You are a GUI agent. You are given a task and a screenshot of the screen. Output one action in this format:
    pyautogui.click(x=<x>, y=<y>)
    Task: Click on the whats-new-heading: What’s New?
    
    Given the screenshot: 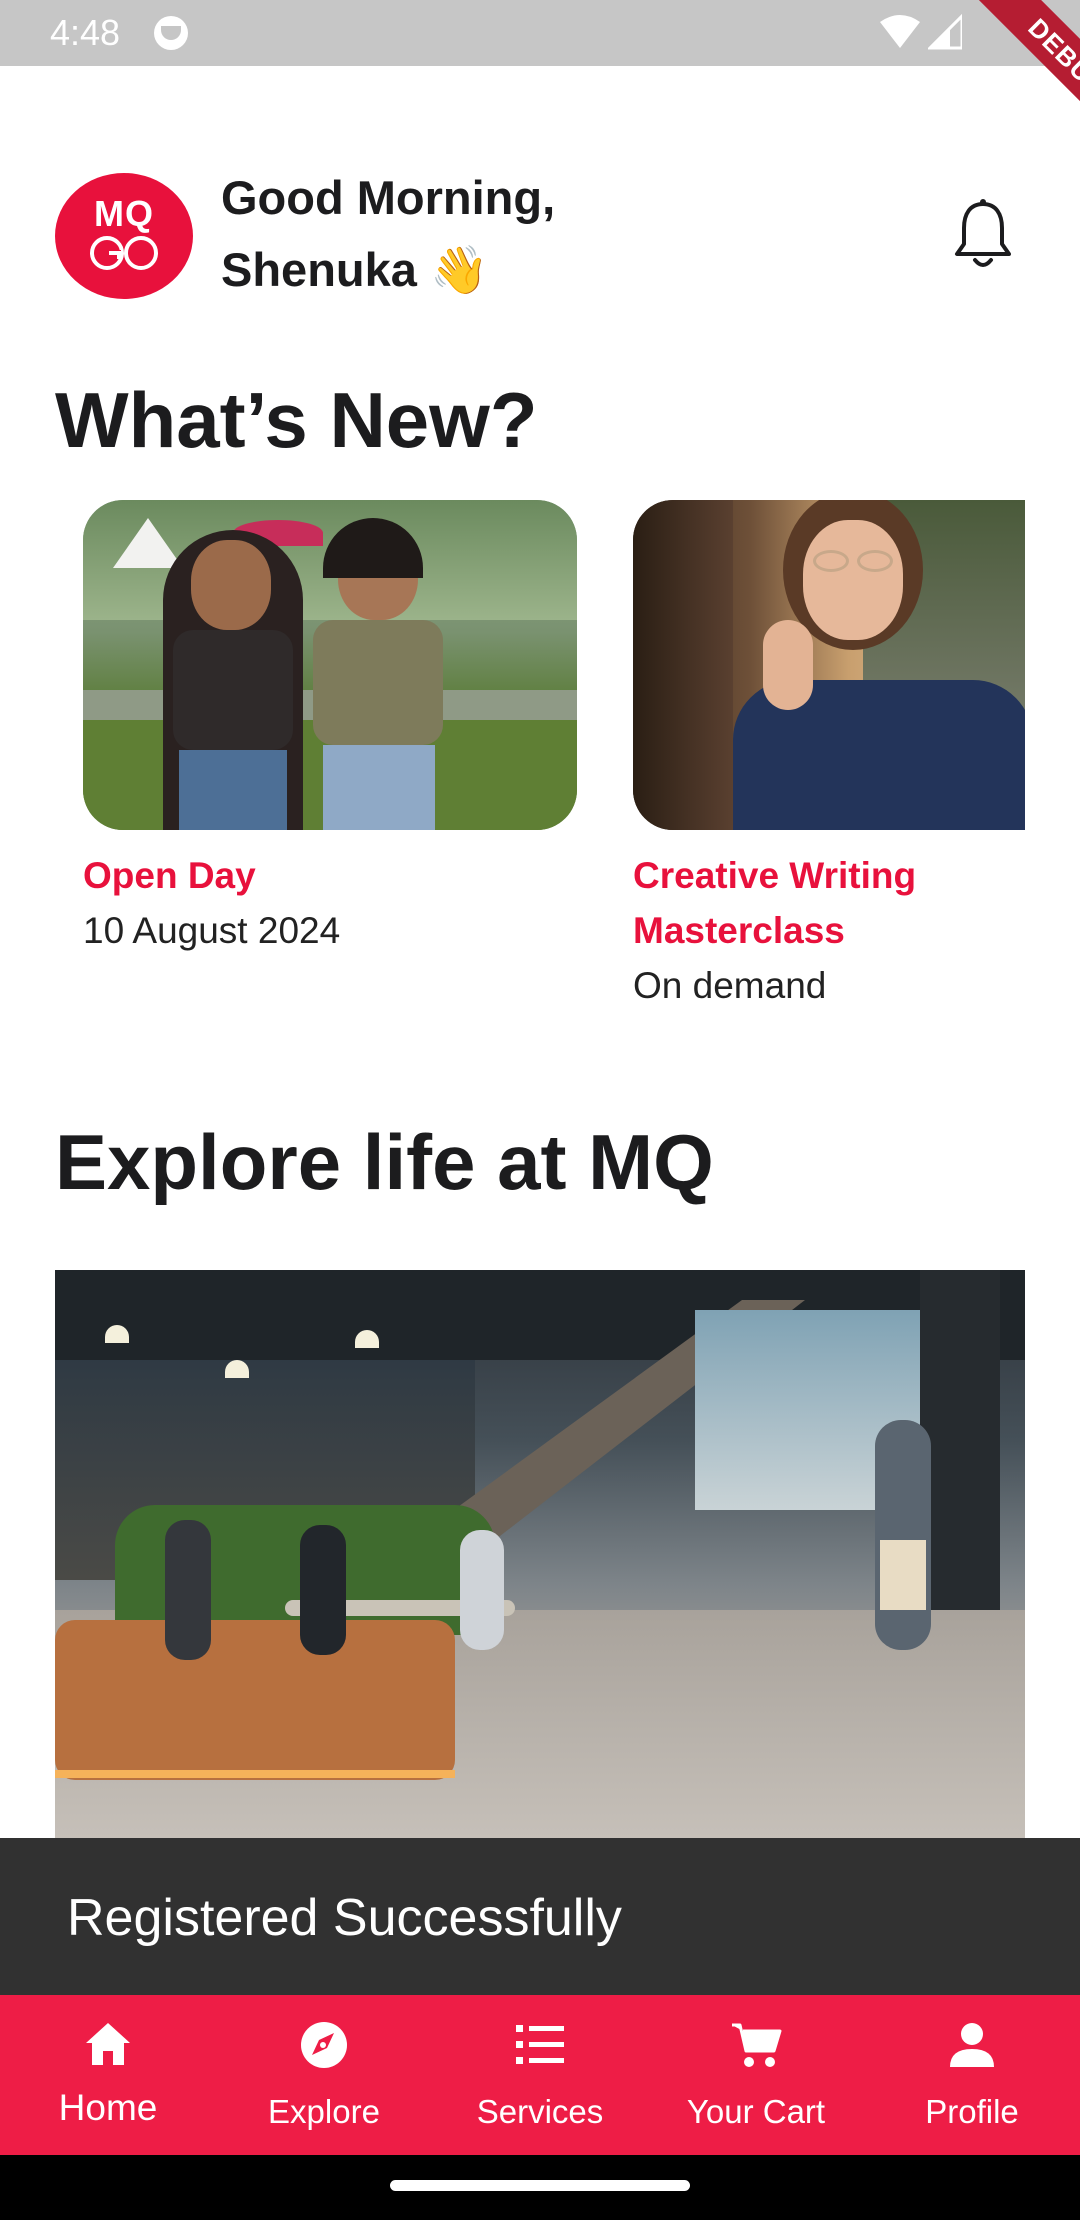 What is the action you would take?
    pyautogui.click(x=296, y=420)
    